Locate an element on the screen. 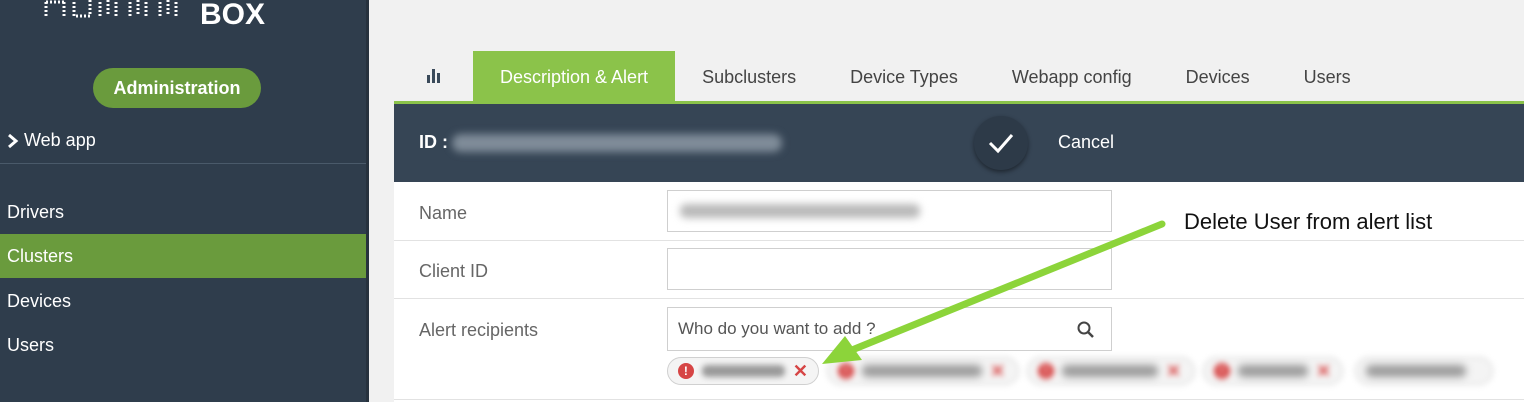 The height and width of the screenshot is (402, 1524). name-field is located at coordinates (889, 211).